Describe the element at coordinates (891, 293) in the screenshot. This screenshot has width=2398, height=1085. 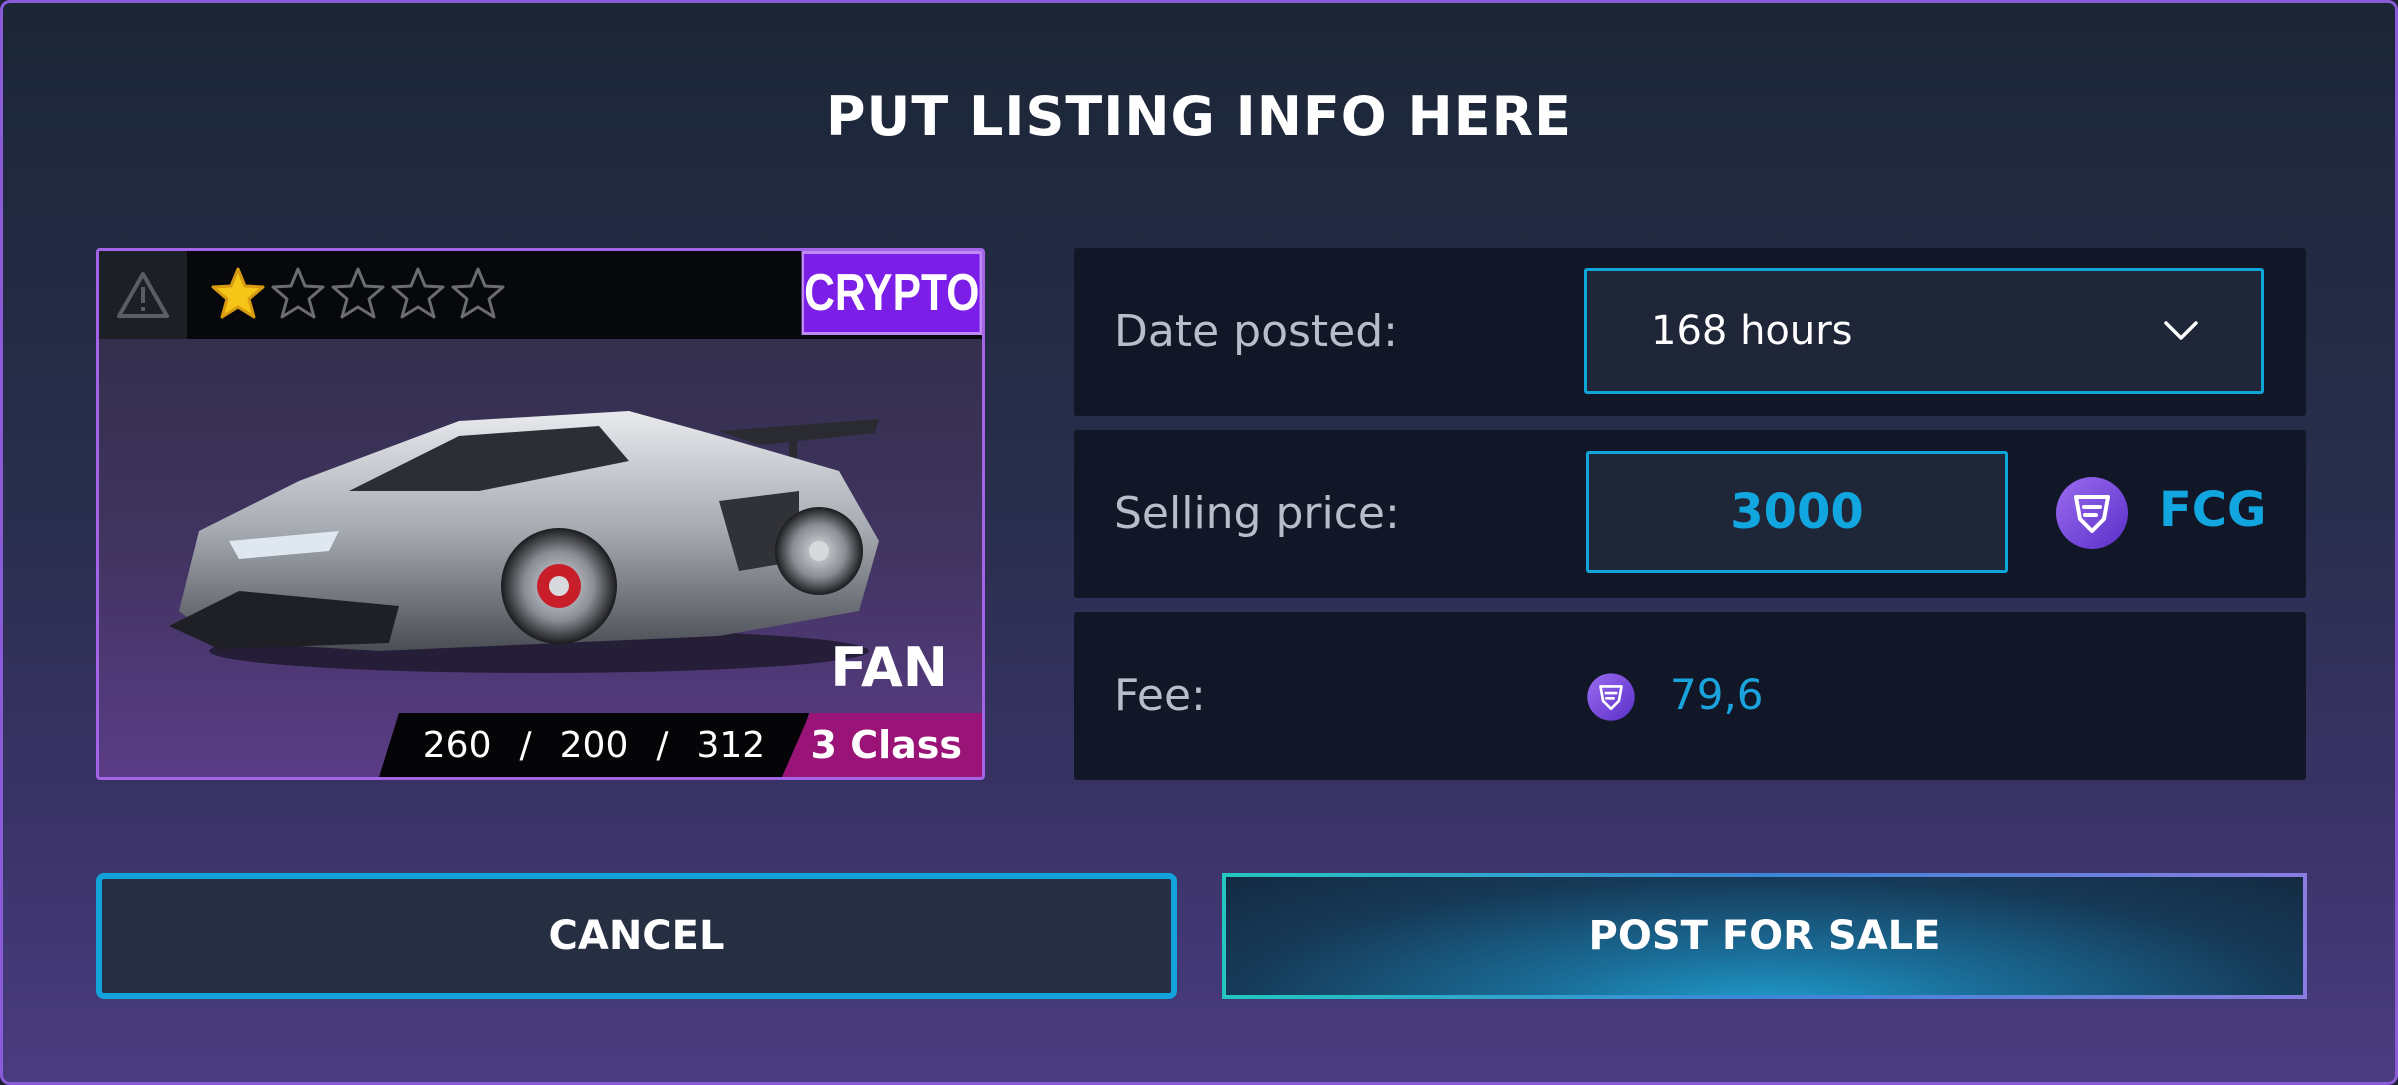
I see `crypto-badge: CRYPTO` at that location.